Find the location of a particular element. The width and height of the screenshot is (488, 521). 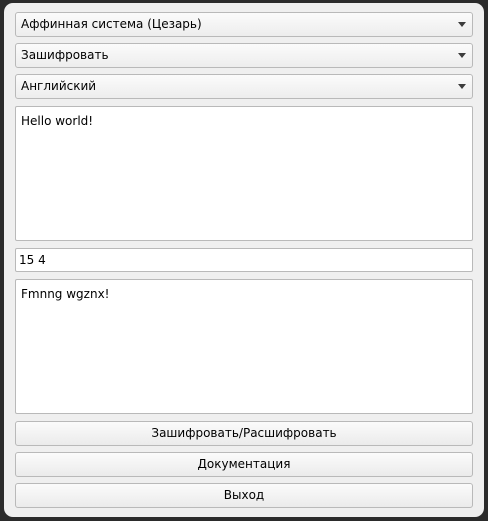

mode-select-value: Зашифровать is located at coordinates (65, 55).